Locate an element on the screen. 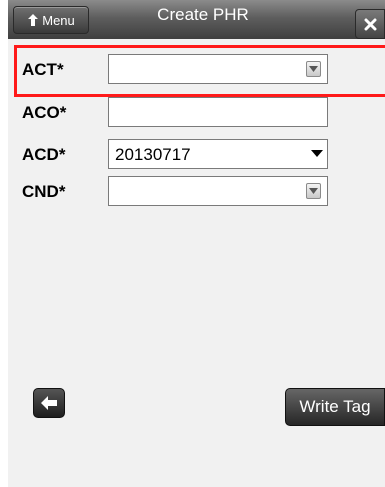 This screenshot has width=385, height=487. aco-input is located at coordinates (218, 112).